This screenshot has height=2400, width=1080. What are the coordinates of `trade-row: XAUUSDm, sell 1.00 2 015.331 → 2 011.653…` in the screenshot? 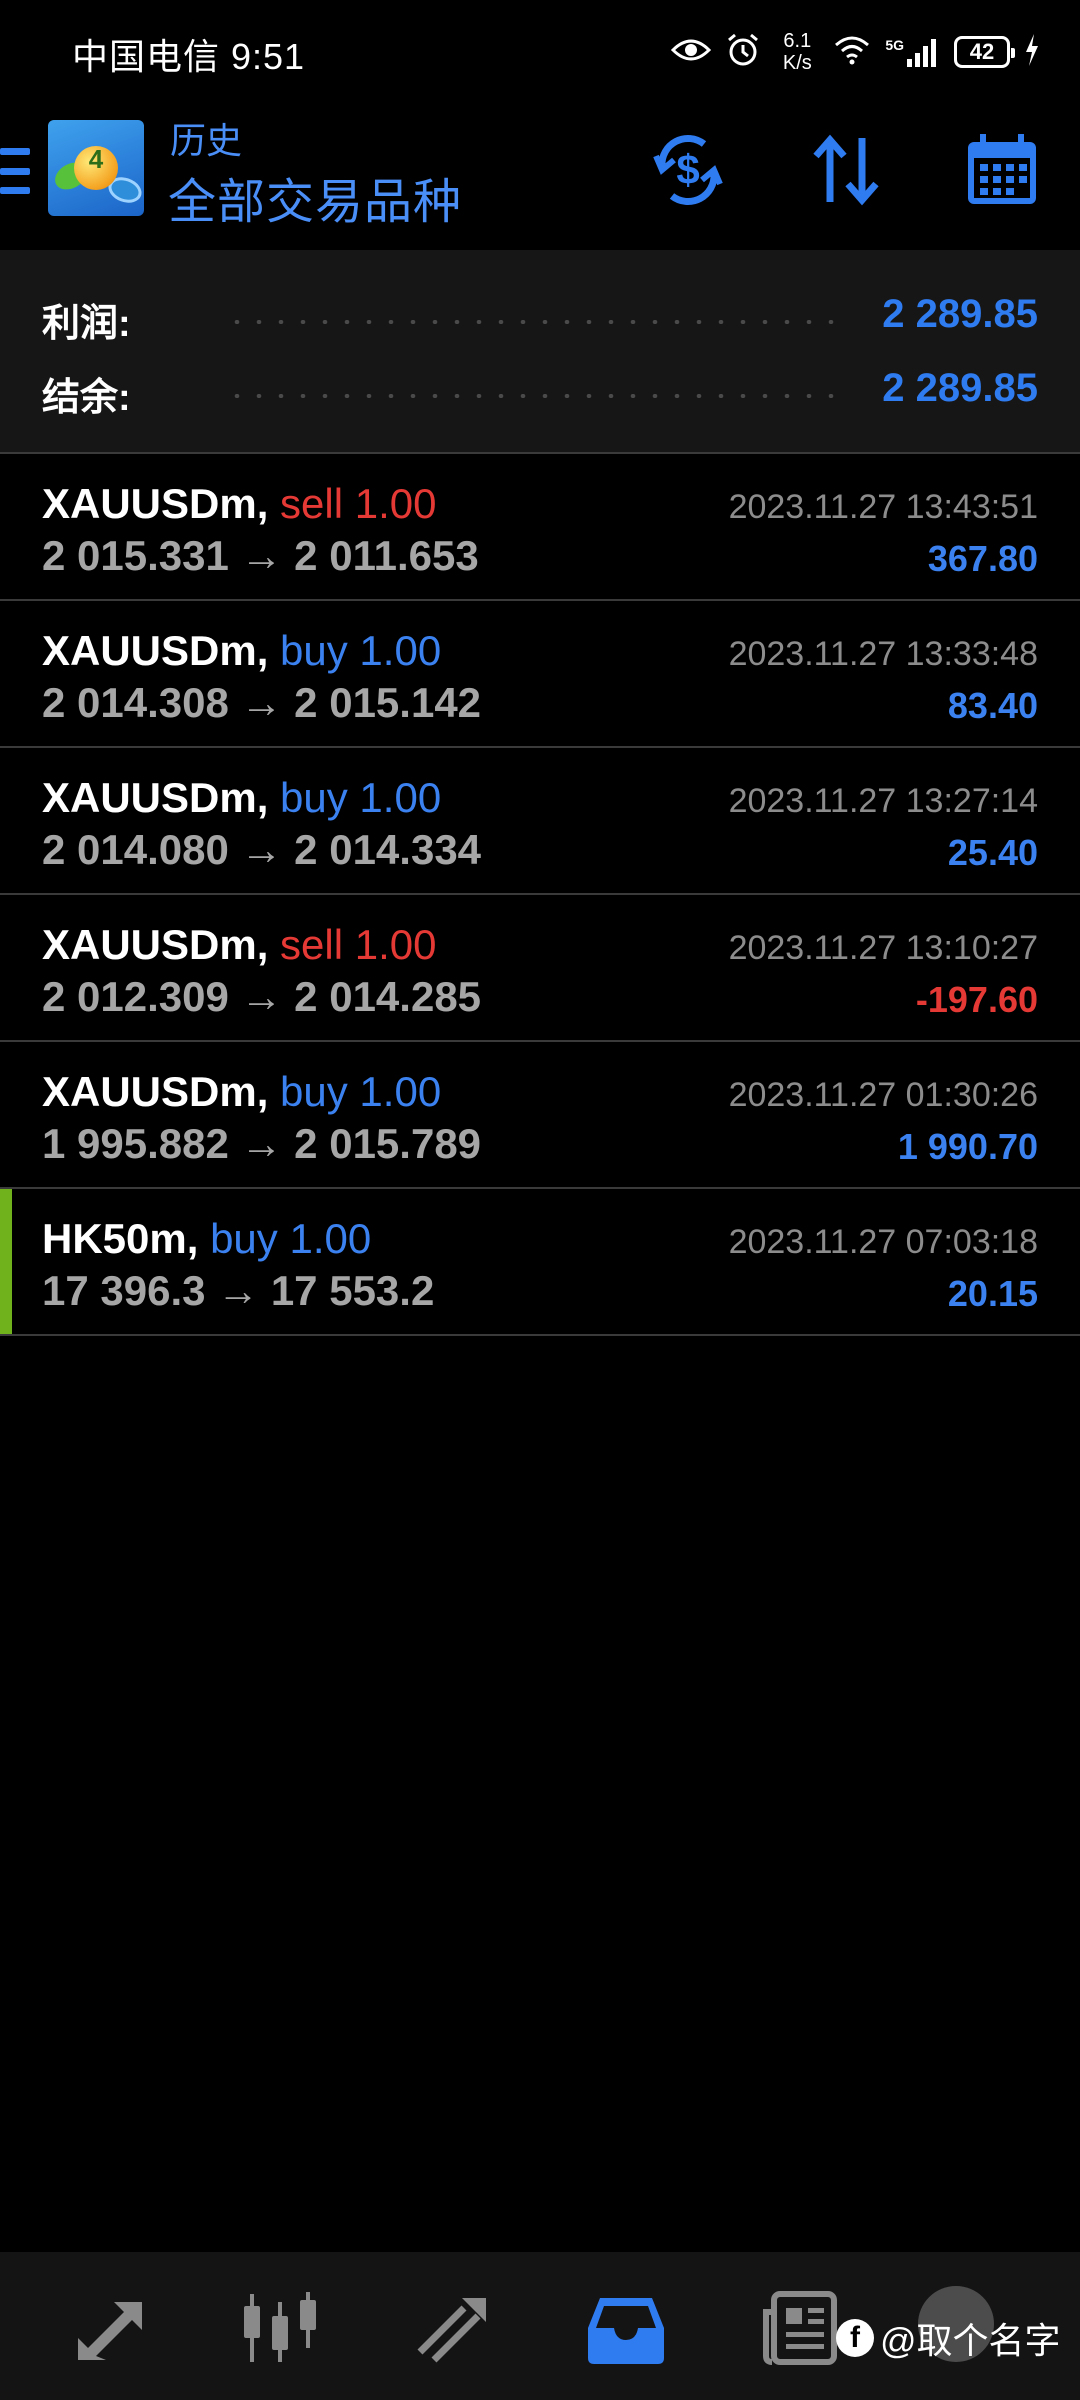 It's located at (540, 527).